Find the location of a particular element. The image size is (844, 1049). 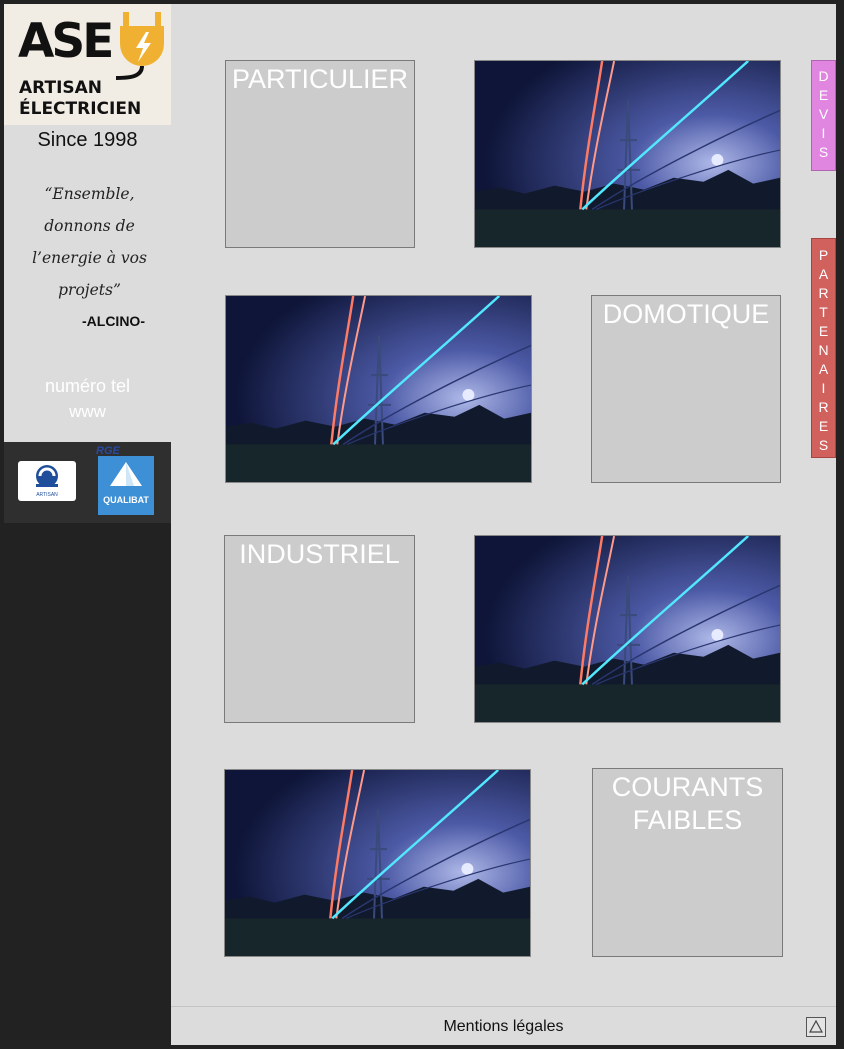

logo-line-artisan: ARTISAN is located at coordinates (61, 88).